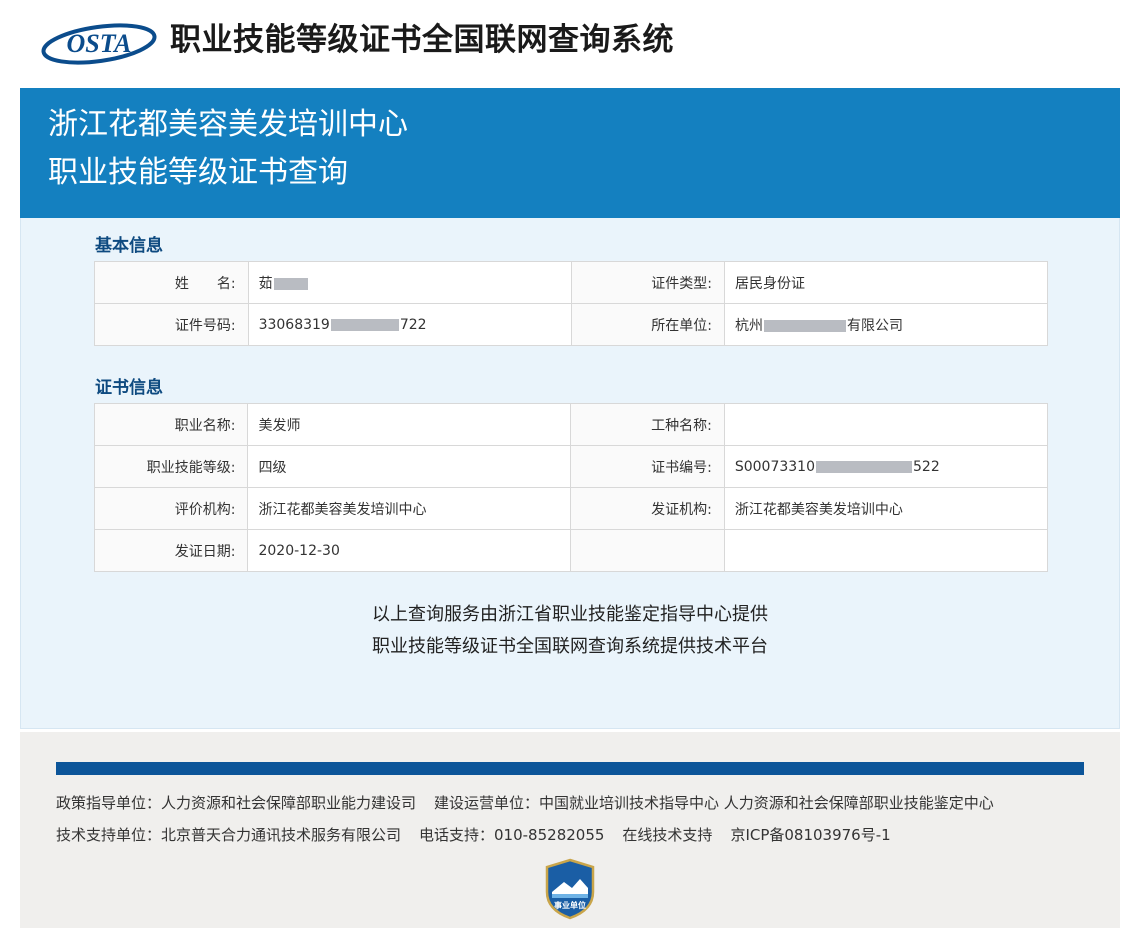  Describe the element at coordinates (886, 324) in the screenshot. I see `employer-value: 杭州 有限公司` at that location.